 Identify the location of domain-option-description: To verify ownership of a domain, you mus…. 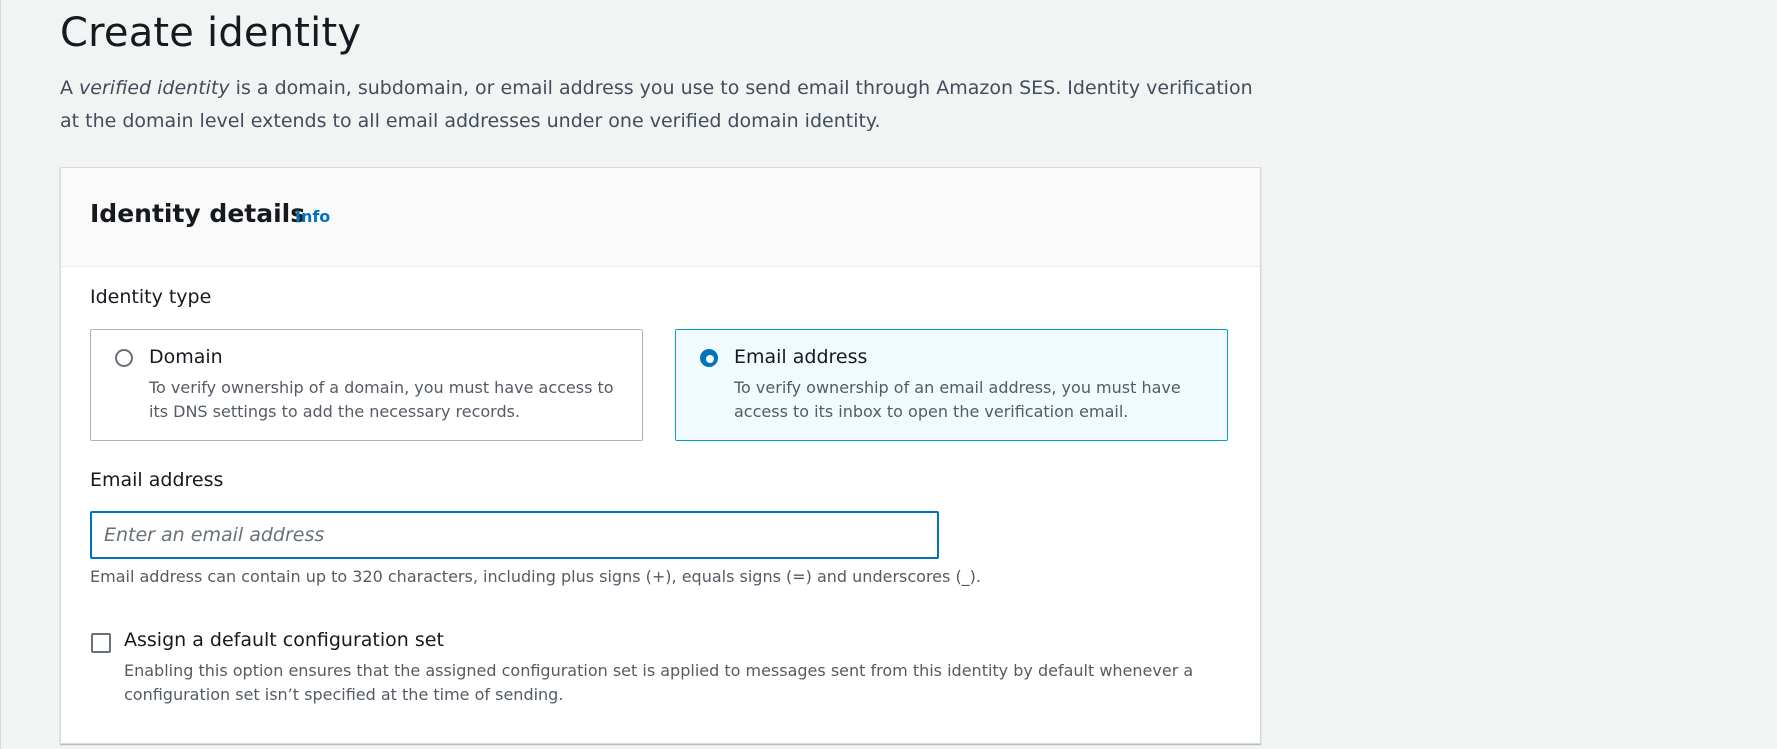
(381, 399).